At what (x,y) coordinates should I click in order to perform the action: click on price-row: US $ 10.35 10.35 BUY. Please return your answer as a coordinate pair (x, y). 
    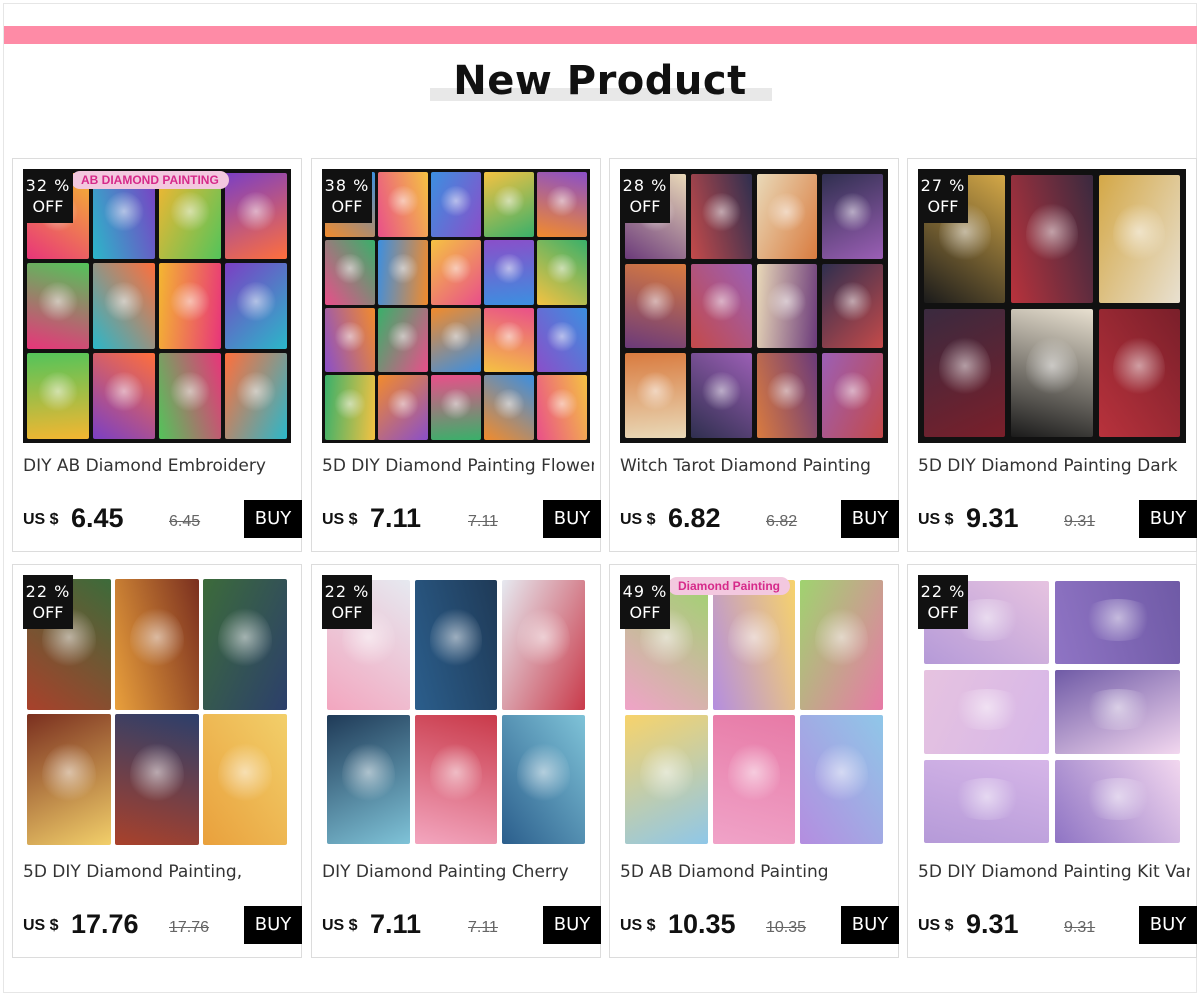
    Looking at the image, I should click on (759, 925).